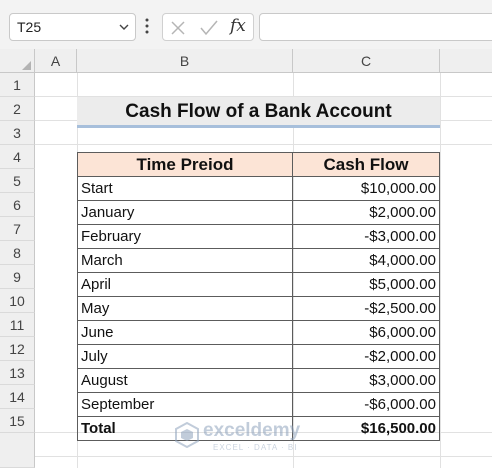  I want to click on more-options-icon, so click(147, 26).